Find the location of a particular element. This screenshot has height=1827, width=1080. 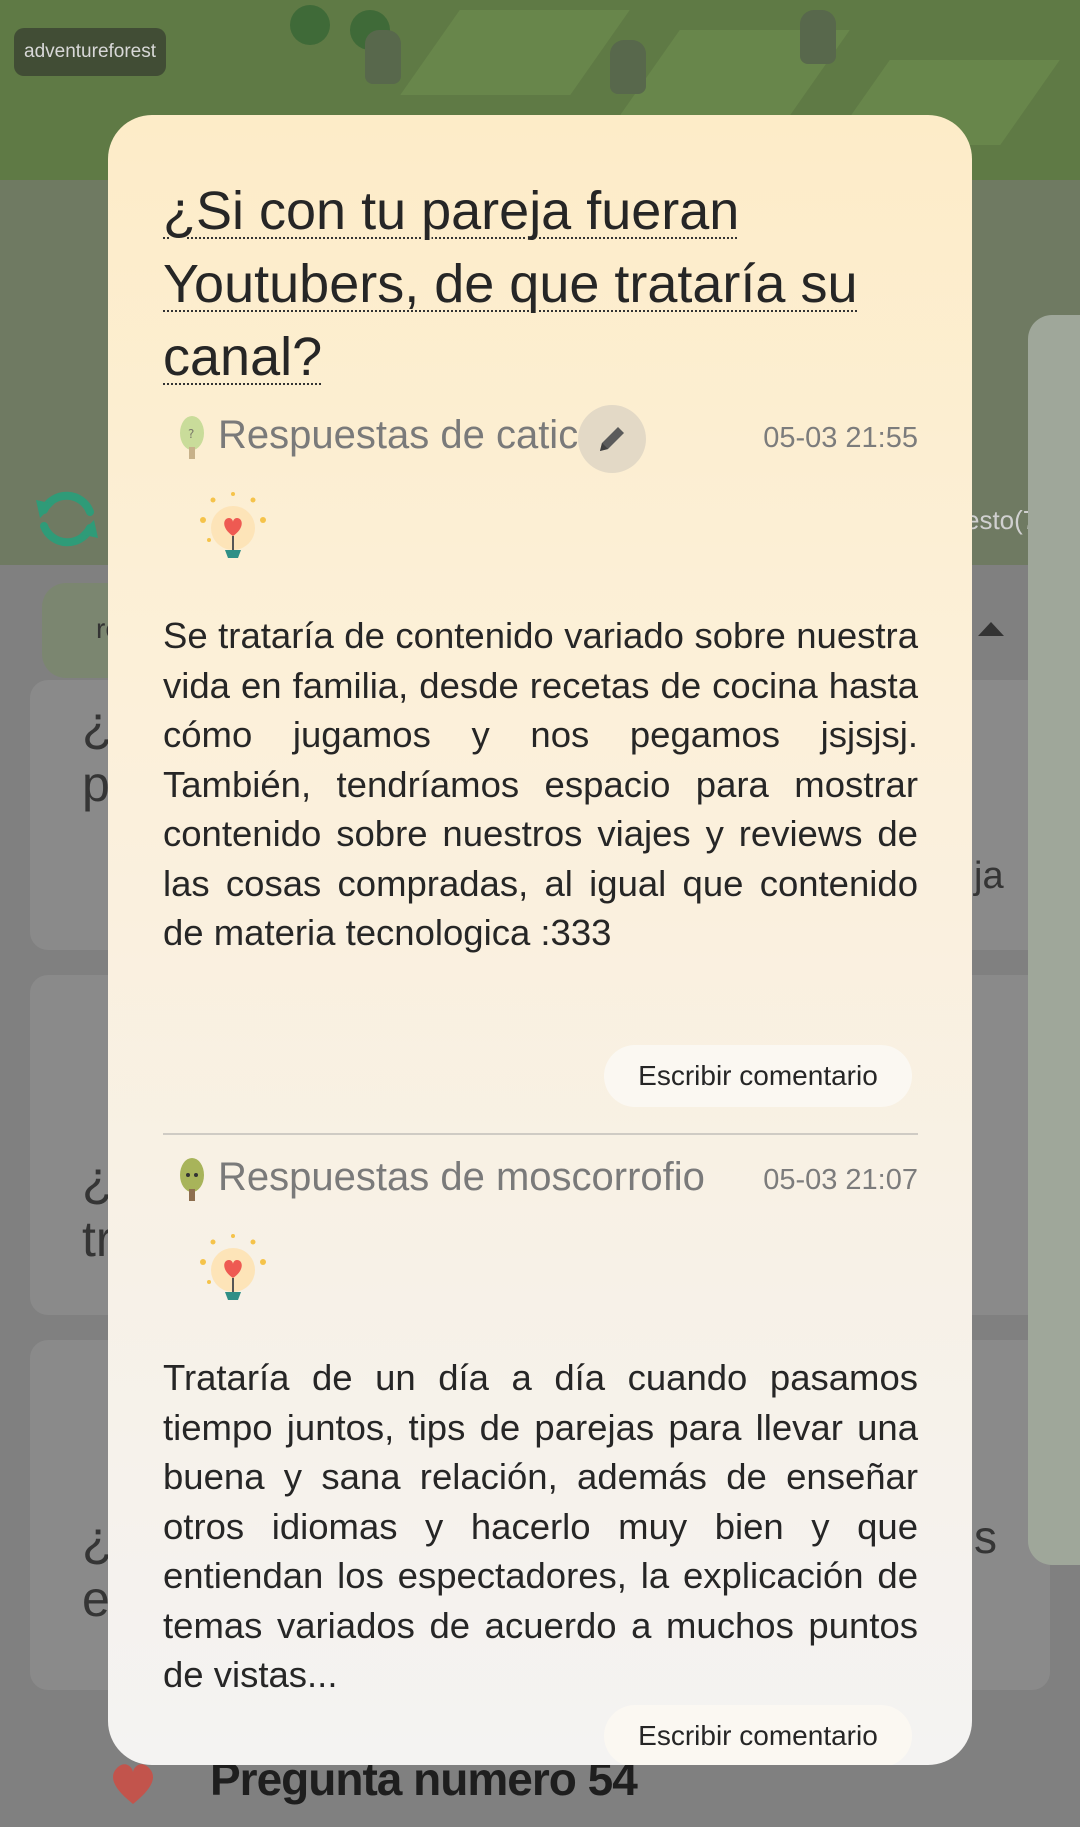

tree-icon is located at coordinates (192, 1179).